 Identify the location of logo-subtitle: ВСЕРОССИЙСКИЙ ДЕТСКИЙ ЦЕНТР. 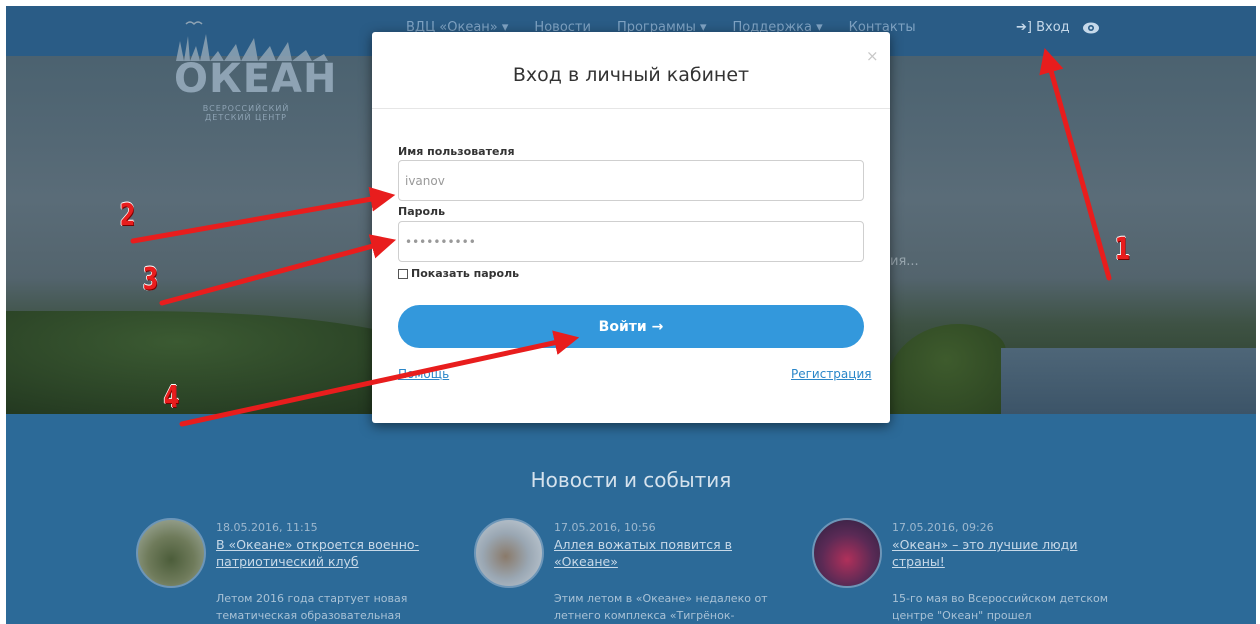
(246, 113).